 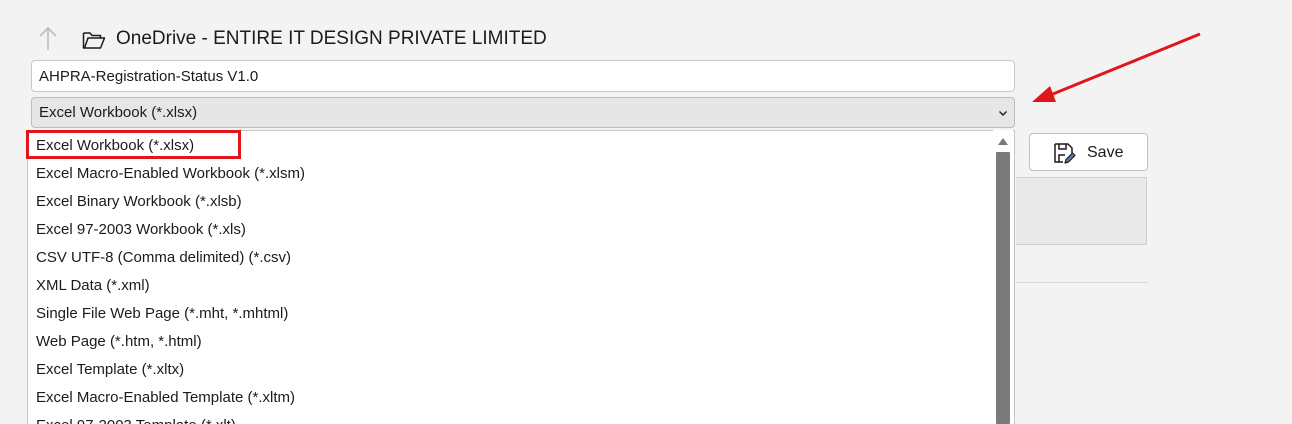 I want to click on save-button-label: Save, so click(x=1105, y=152).